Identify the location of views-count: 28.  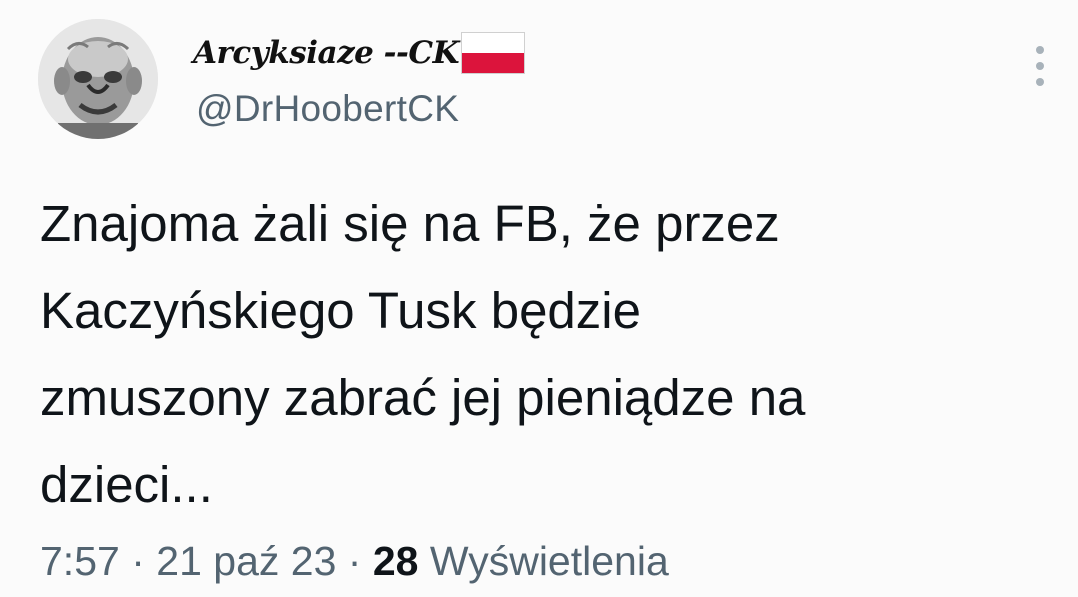
(395, 561).